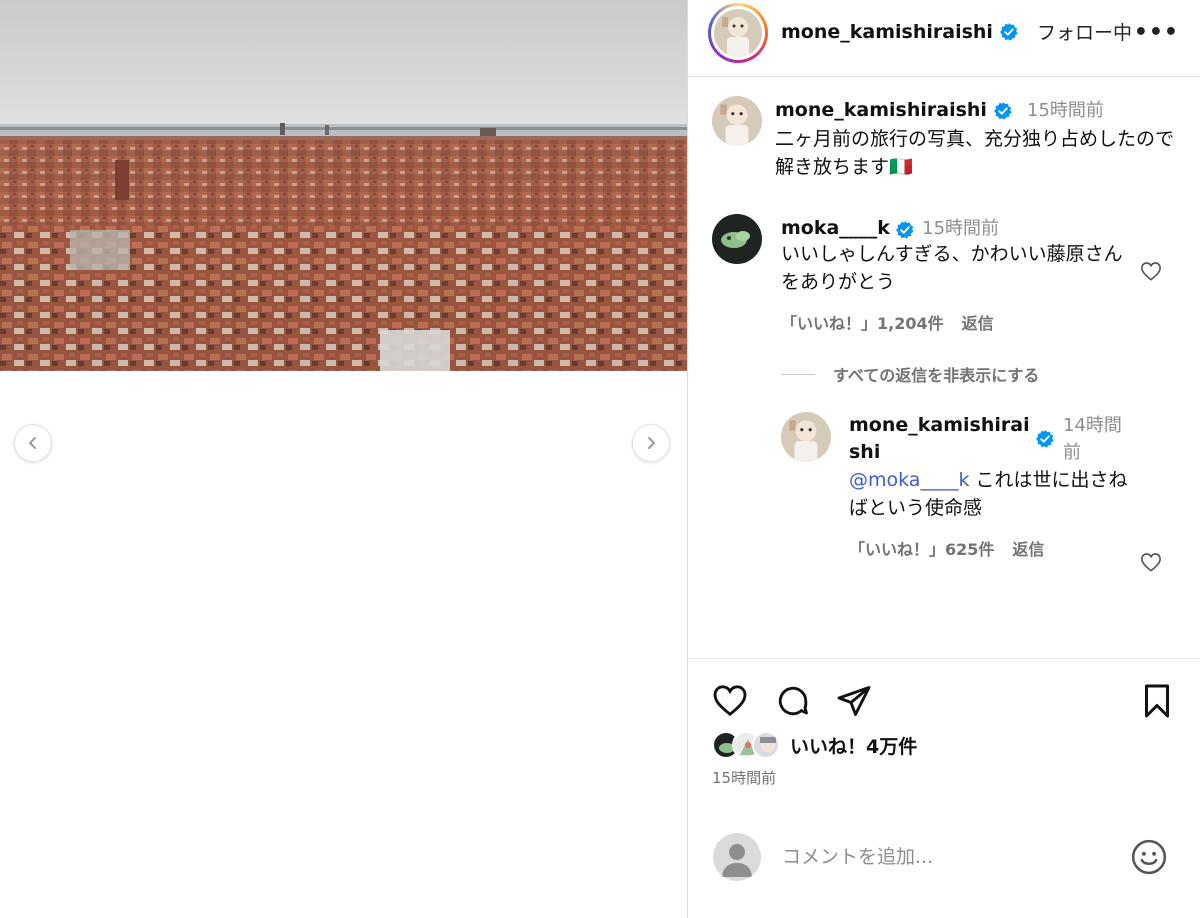 This screenshot has width=1200, height=918. I want to click on reply-timestamp-line1: 14時間, so click(1092, 425).